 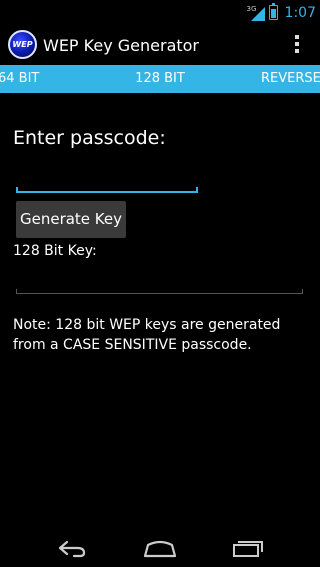 What do you see at coordinates (72, 548) in the screenshot?
I see `back-icon` at bounding box center [72, 548].